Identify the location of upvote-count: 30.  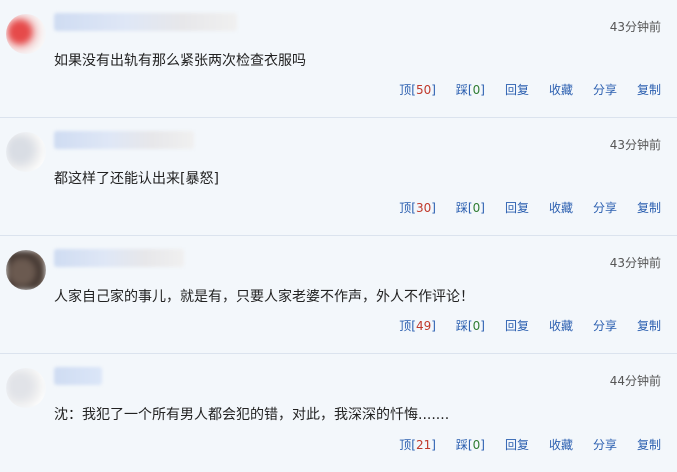
(423, 208).